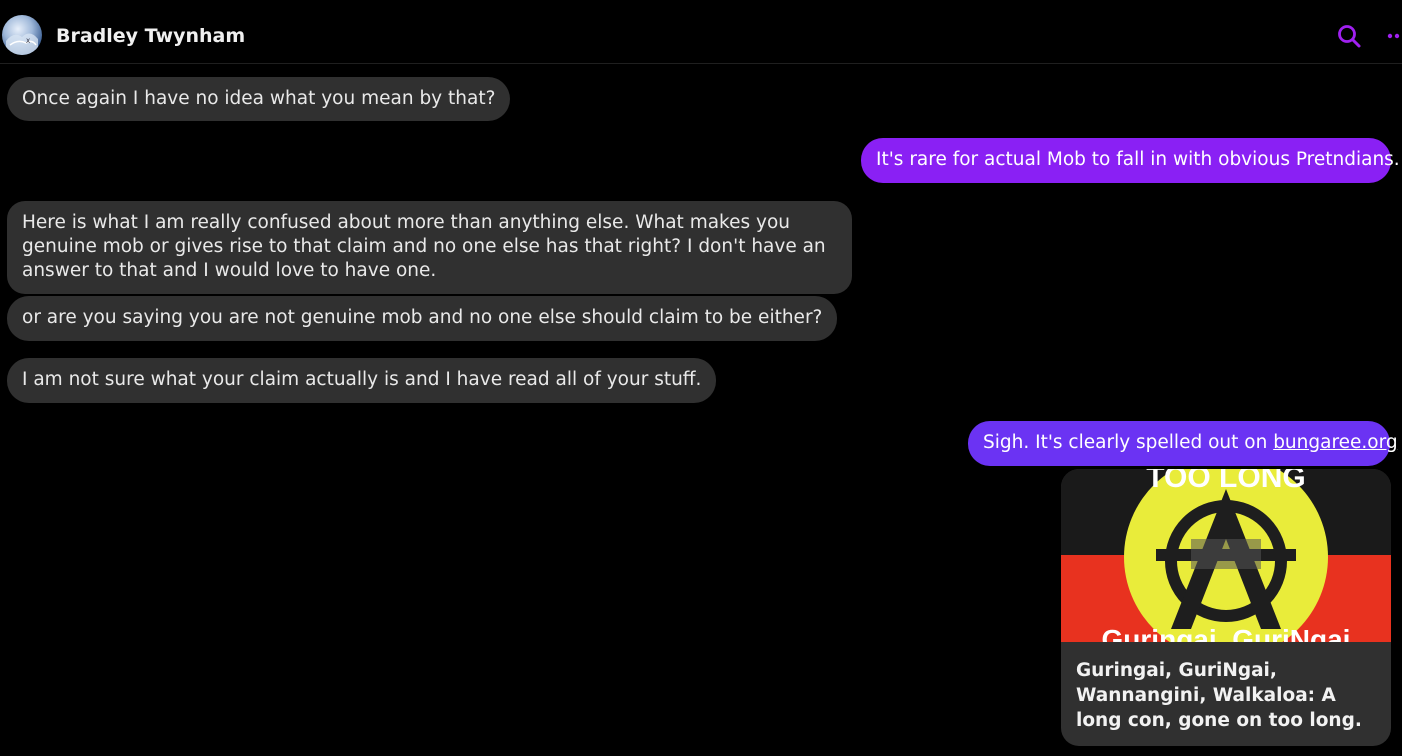 The height and width of the screenshot is (756, 1402). What do you see at coordinates (1226, 633) in the screenshot?
I see `image-caption-bottom: Guringai, GuriNgai` at bounding box center [1226, 633].